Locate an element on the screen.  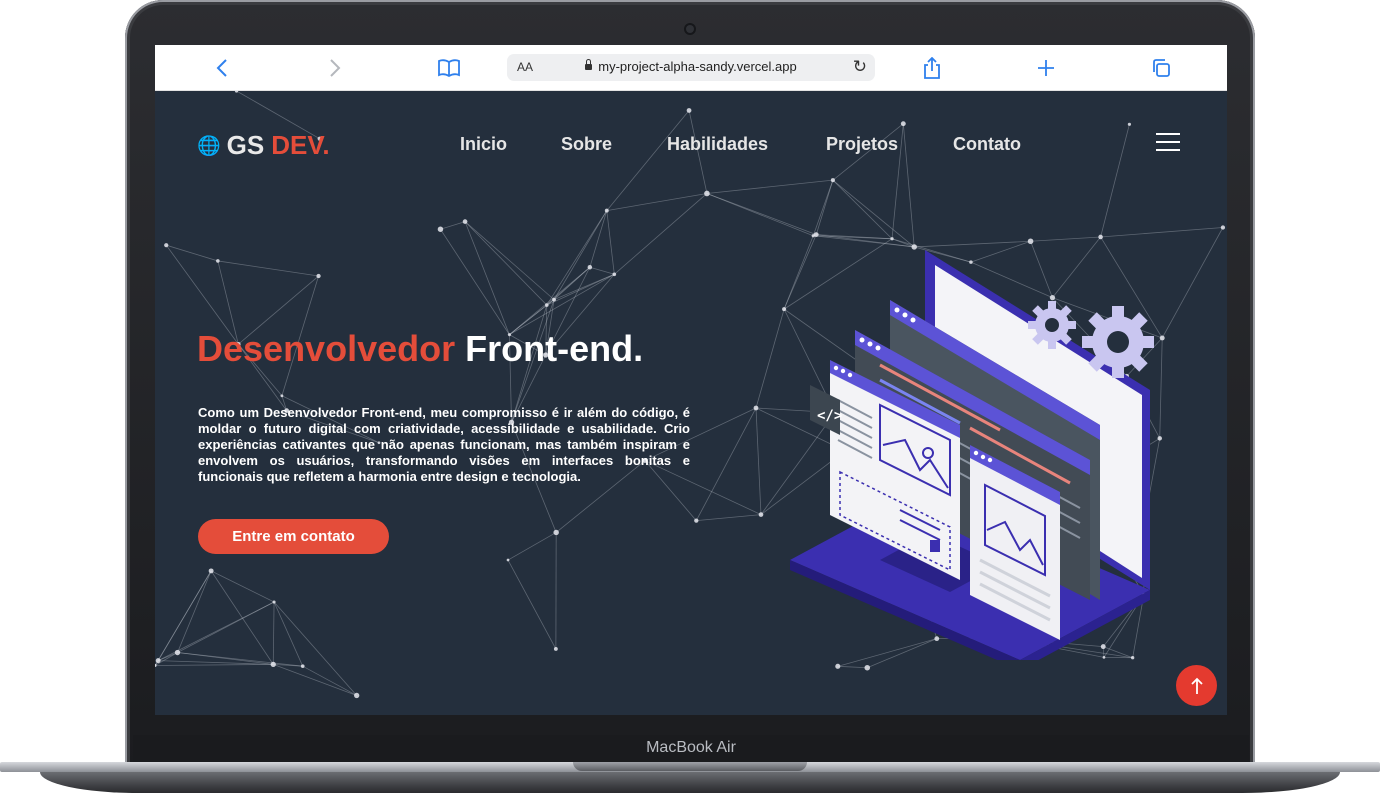
laptop-bottom-bezel: MacBook Air is located at coordinates (691, 749).